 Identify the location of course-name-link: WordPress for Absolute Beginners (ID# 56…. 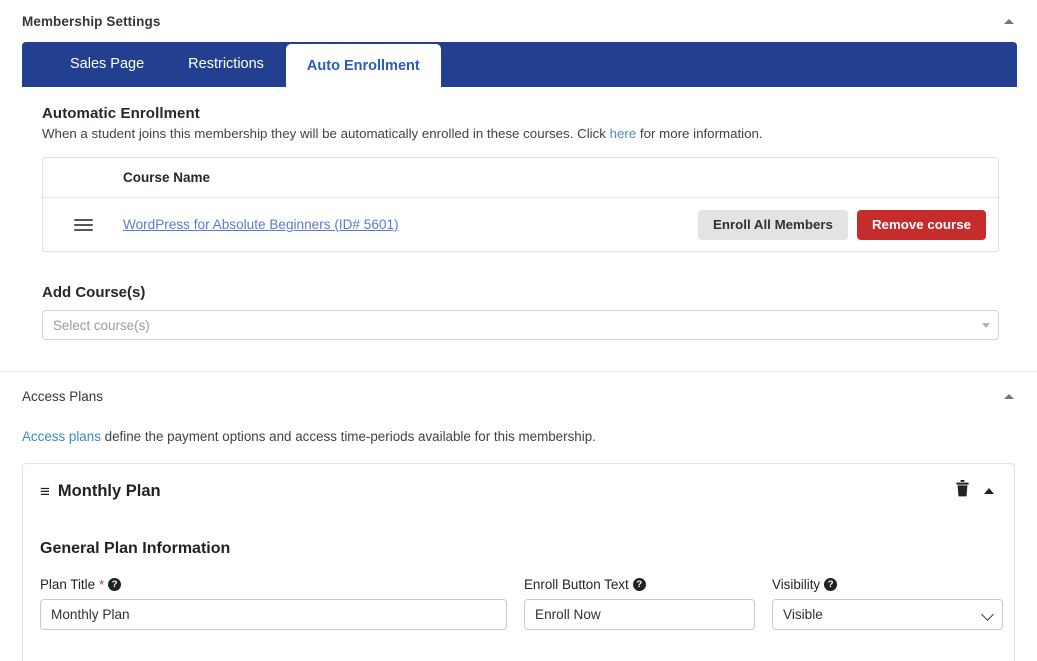
(410, 224).